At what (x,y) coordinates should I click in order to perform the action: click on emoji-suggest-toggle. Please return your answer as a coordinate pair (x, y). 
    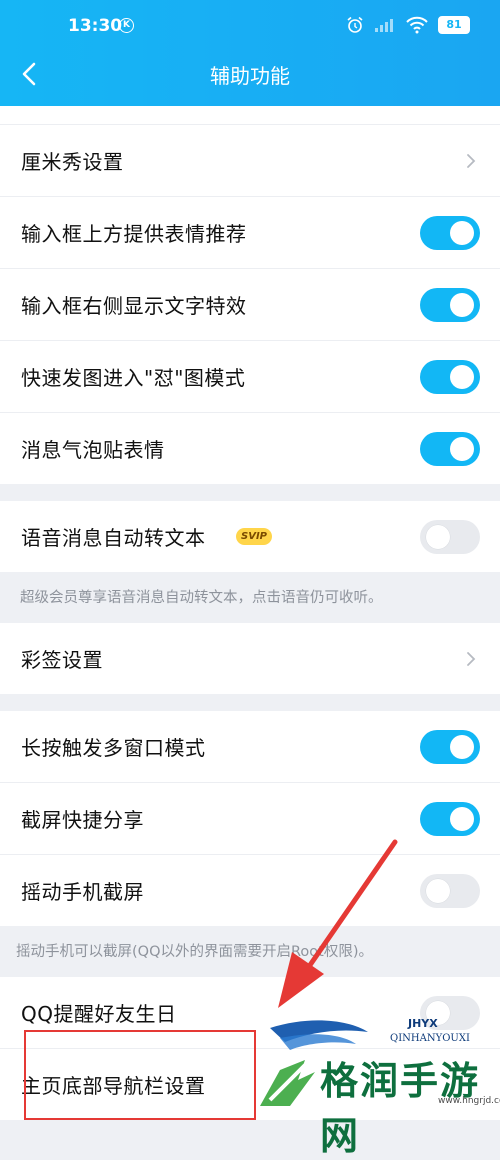
    Looking at the image, I should click on (450, 232).